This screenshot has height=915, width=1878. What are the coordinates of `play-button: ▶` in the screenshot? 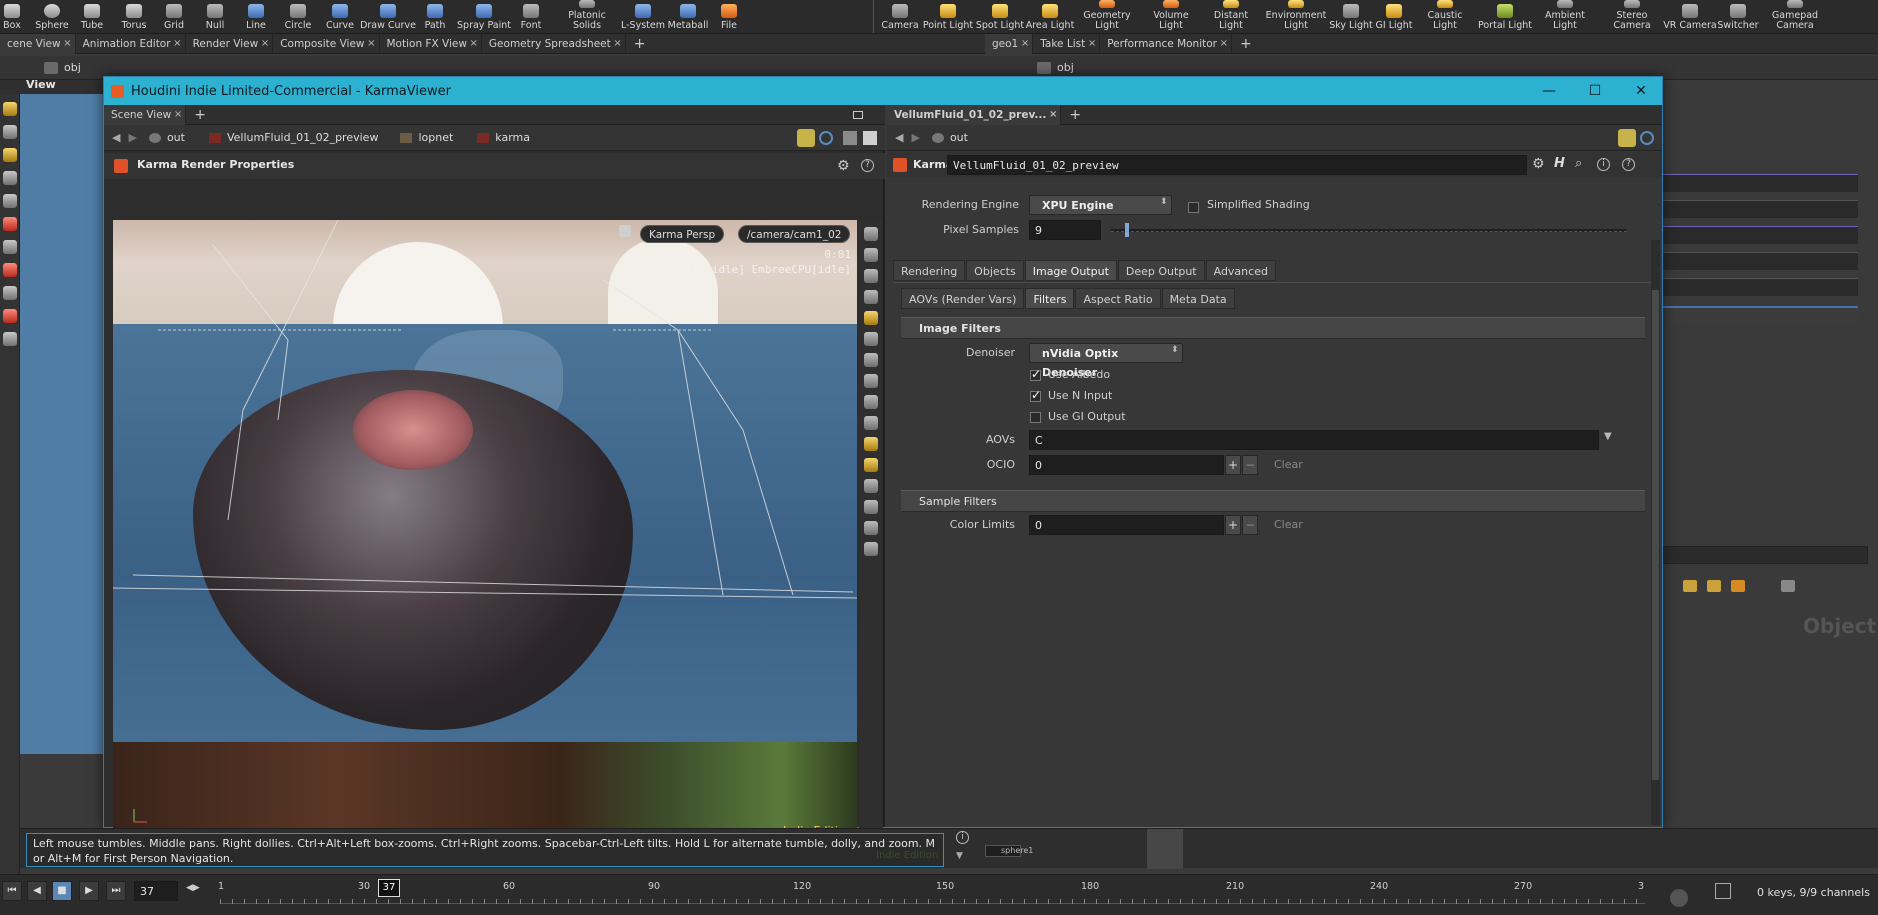 It's located at (89, 891).